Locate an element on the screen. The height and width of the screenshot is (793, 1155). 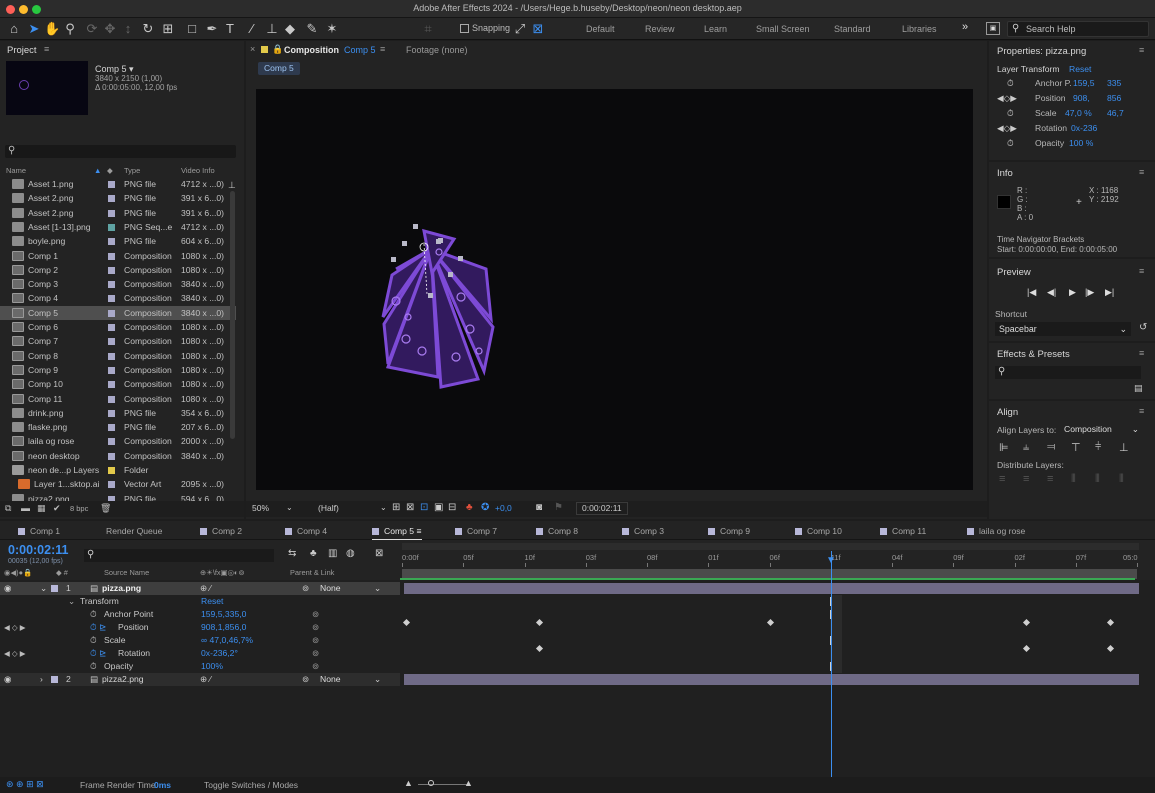
new-folder-icon: ▬ is located at coordinates (25, 508).